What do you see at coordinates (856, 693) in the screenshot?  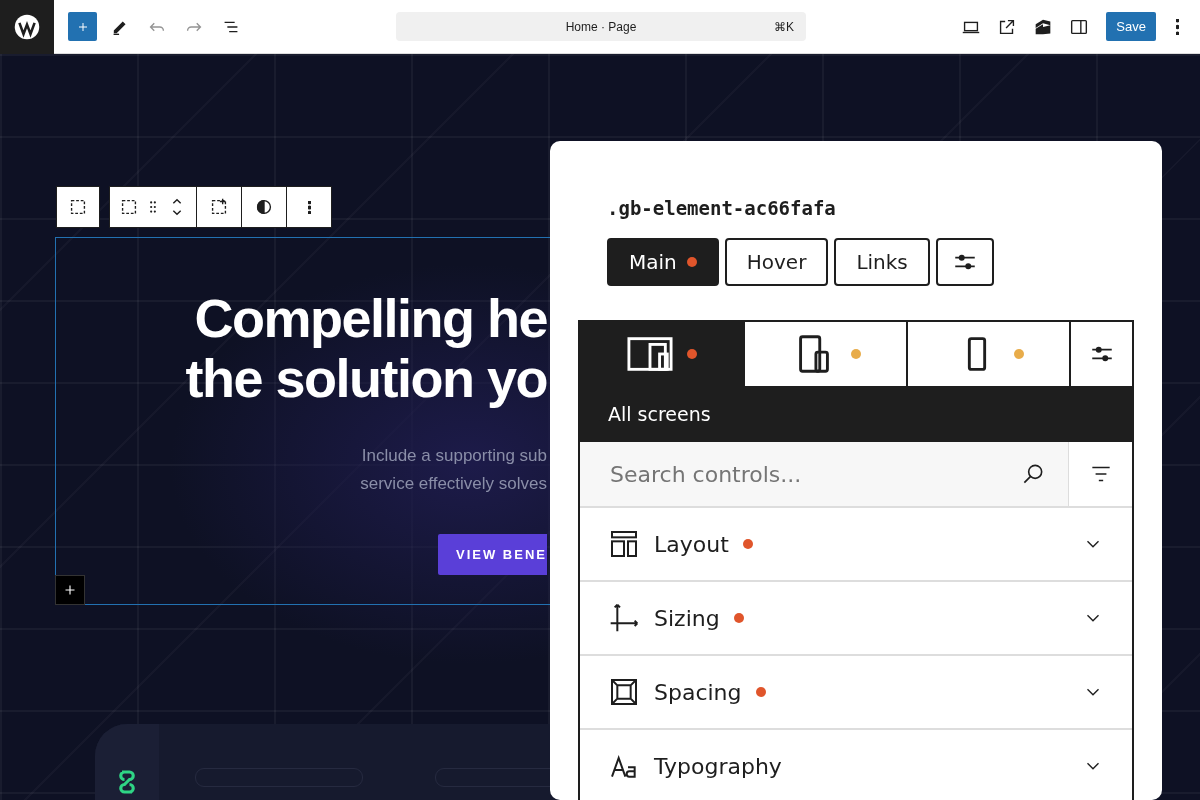 I see `section-header: Spacing` at bounding box center [856, 693].